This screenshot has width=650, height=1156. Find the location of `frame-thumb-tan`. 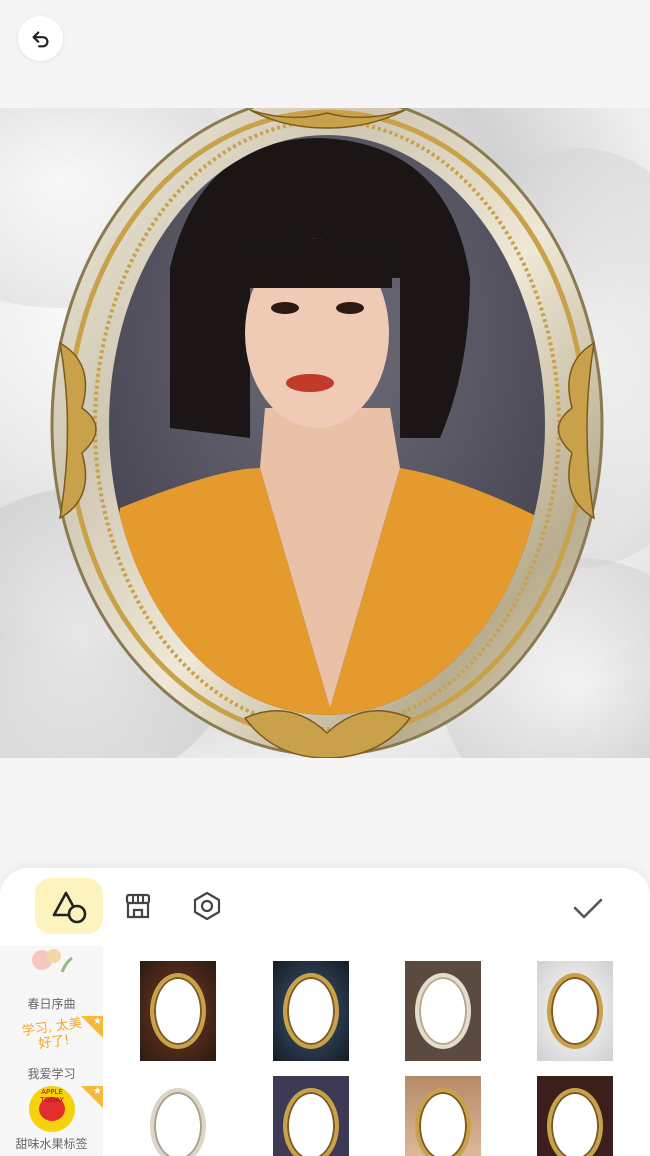

frame-thumb-tan is located at coordinates (443, 1116).